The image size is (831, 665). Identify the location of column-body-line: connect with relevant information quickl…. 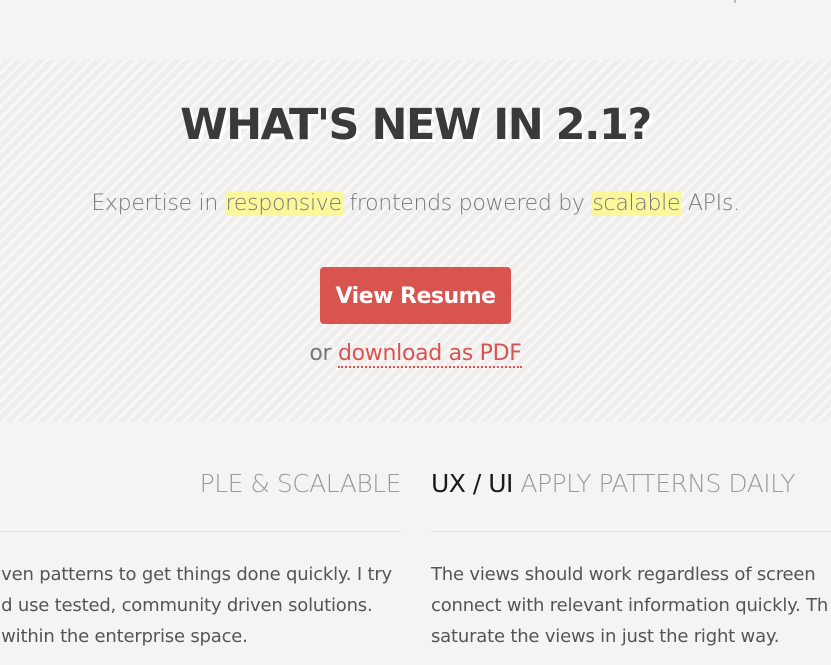
(630, 605).